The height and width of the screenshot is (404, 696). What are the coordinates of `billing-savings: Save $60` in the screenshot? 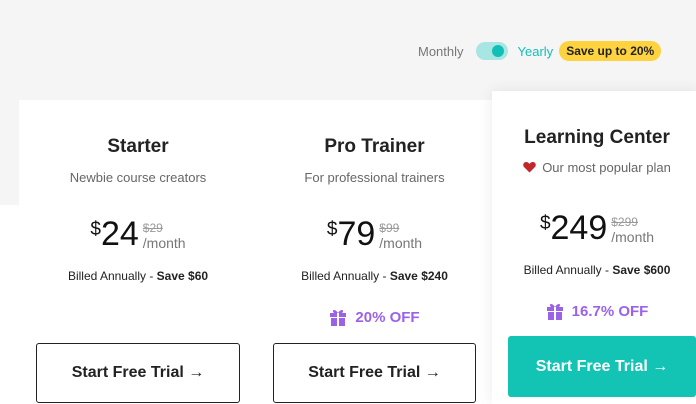 It's located at (182, 276).